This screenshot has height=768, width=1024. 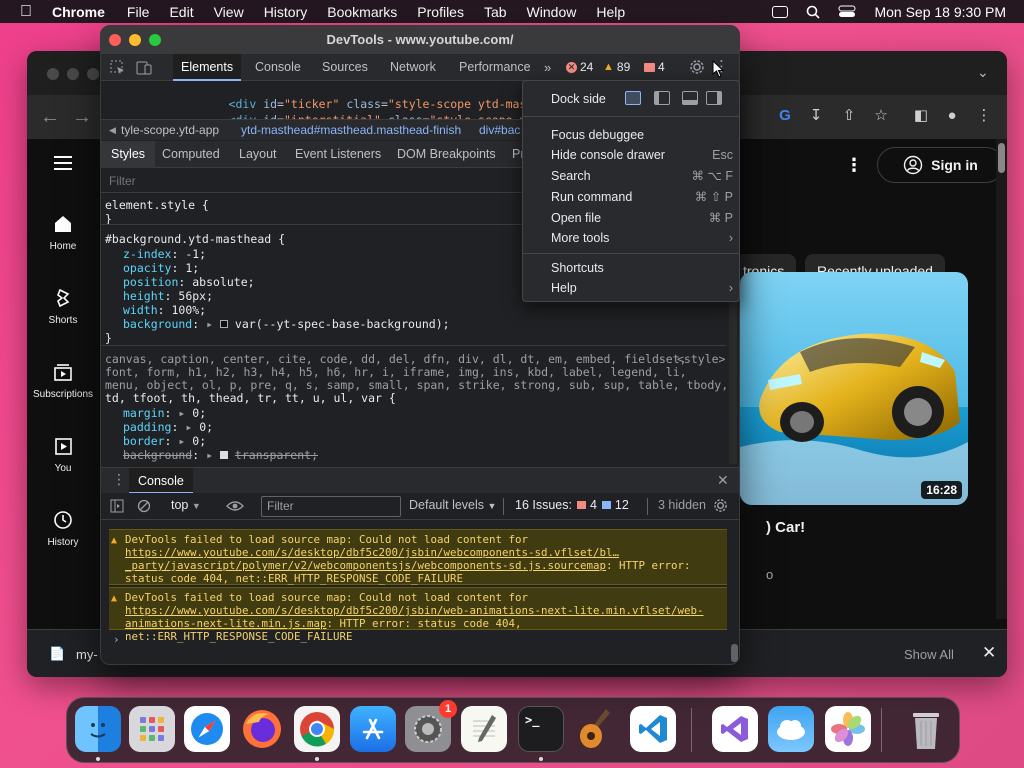 I want to click on sidebar-item-subscriptions: Subscriptions, so click(x=63, y=380).